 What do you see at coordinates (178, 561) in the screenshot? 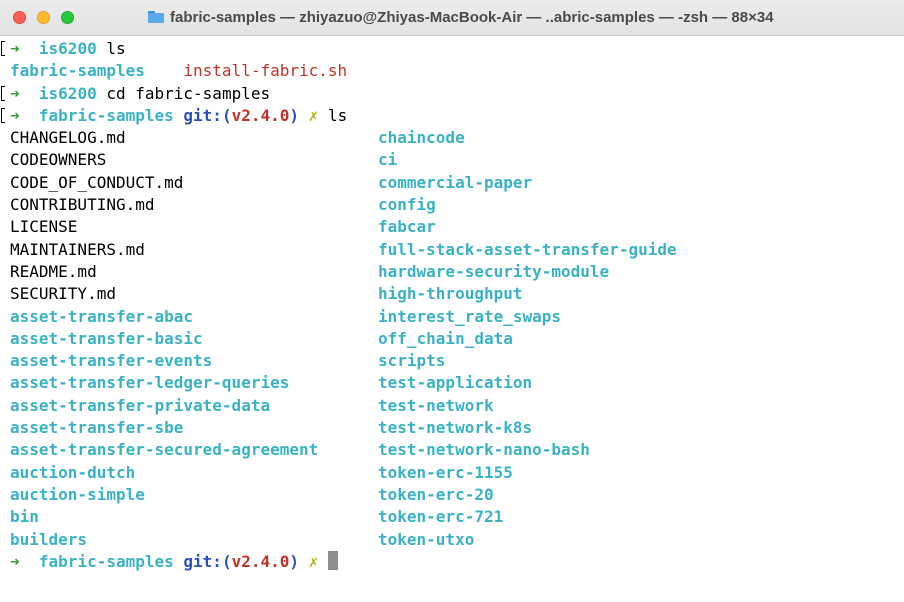
I see `prompt-line: ➜ fabric-samples git:(v2.4.0) ✗` at bounding box center [178, 561].